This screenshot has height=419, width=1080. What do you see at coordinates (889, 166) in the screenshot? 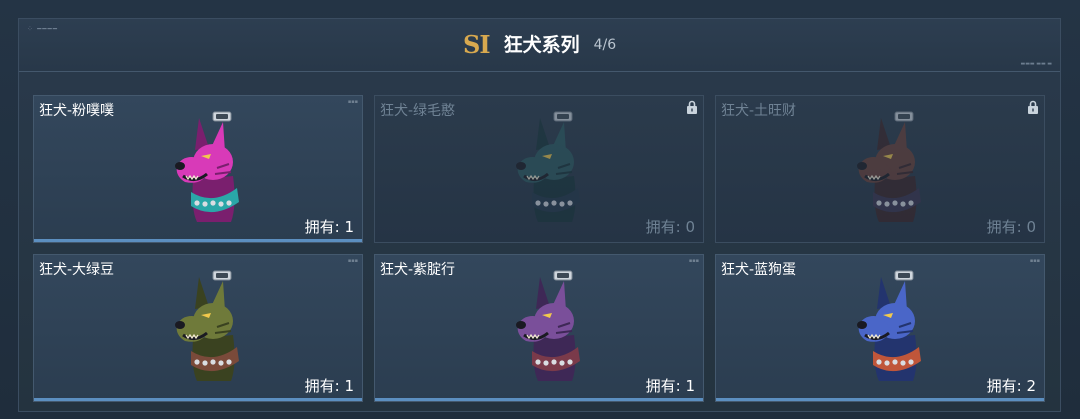
I see `brown-dog-pendant-icon` at bounding box center [889, 166].